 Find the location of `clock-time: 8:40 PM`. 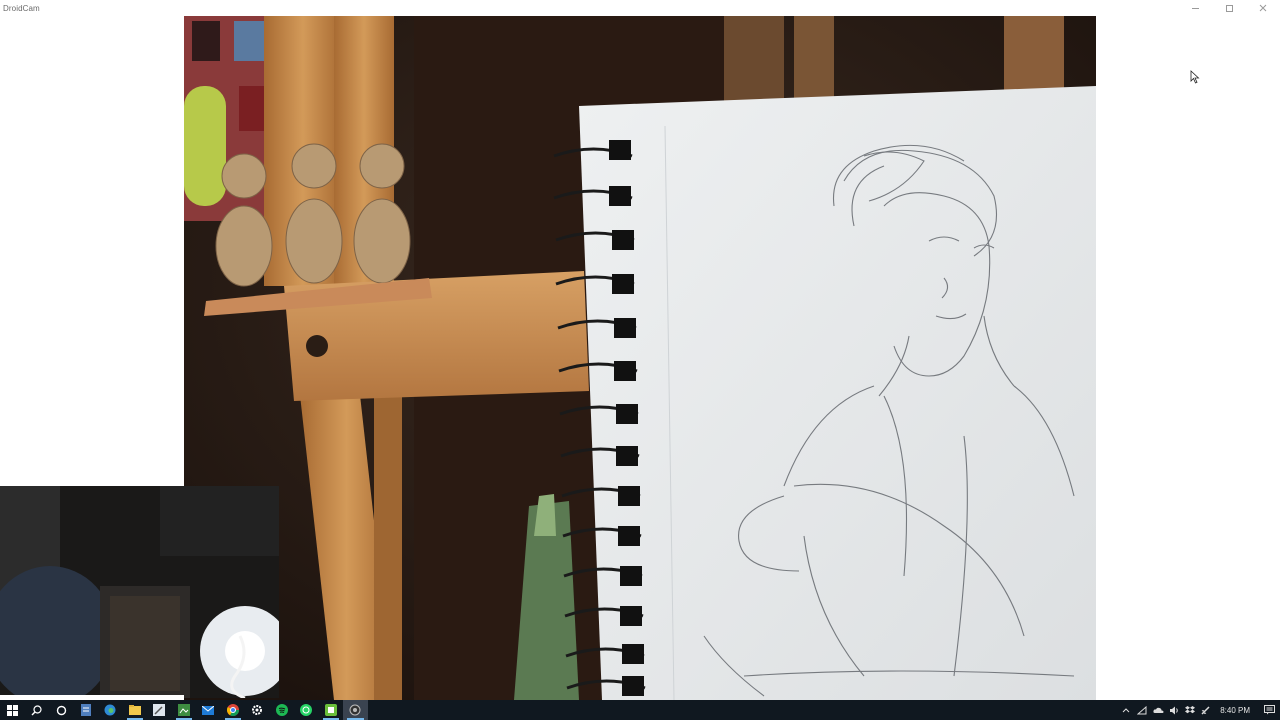

clock-time: 8:40 PM is located at coordinates (1236, 710).